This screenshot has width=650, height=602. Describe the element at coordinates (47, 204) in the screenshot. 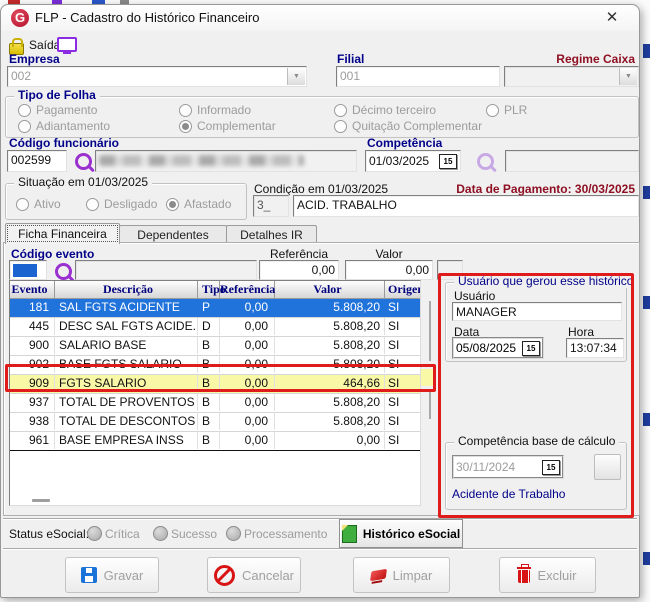

I see `radio-label: Ativo` at that location.